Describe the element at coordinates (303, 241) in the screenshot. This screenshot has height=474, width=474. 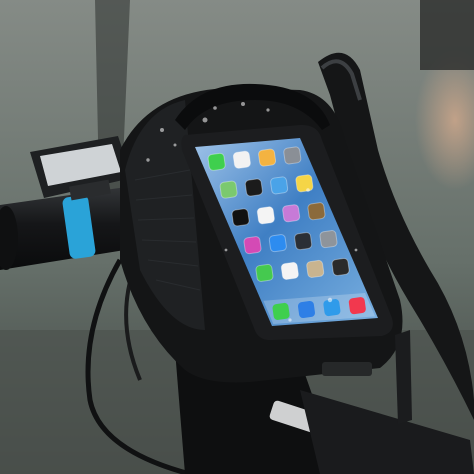
I see `passbook-icon` at that location.